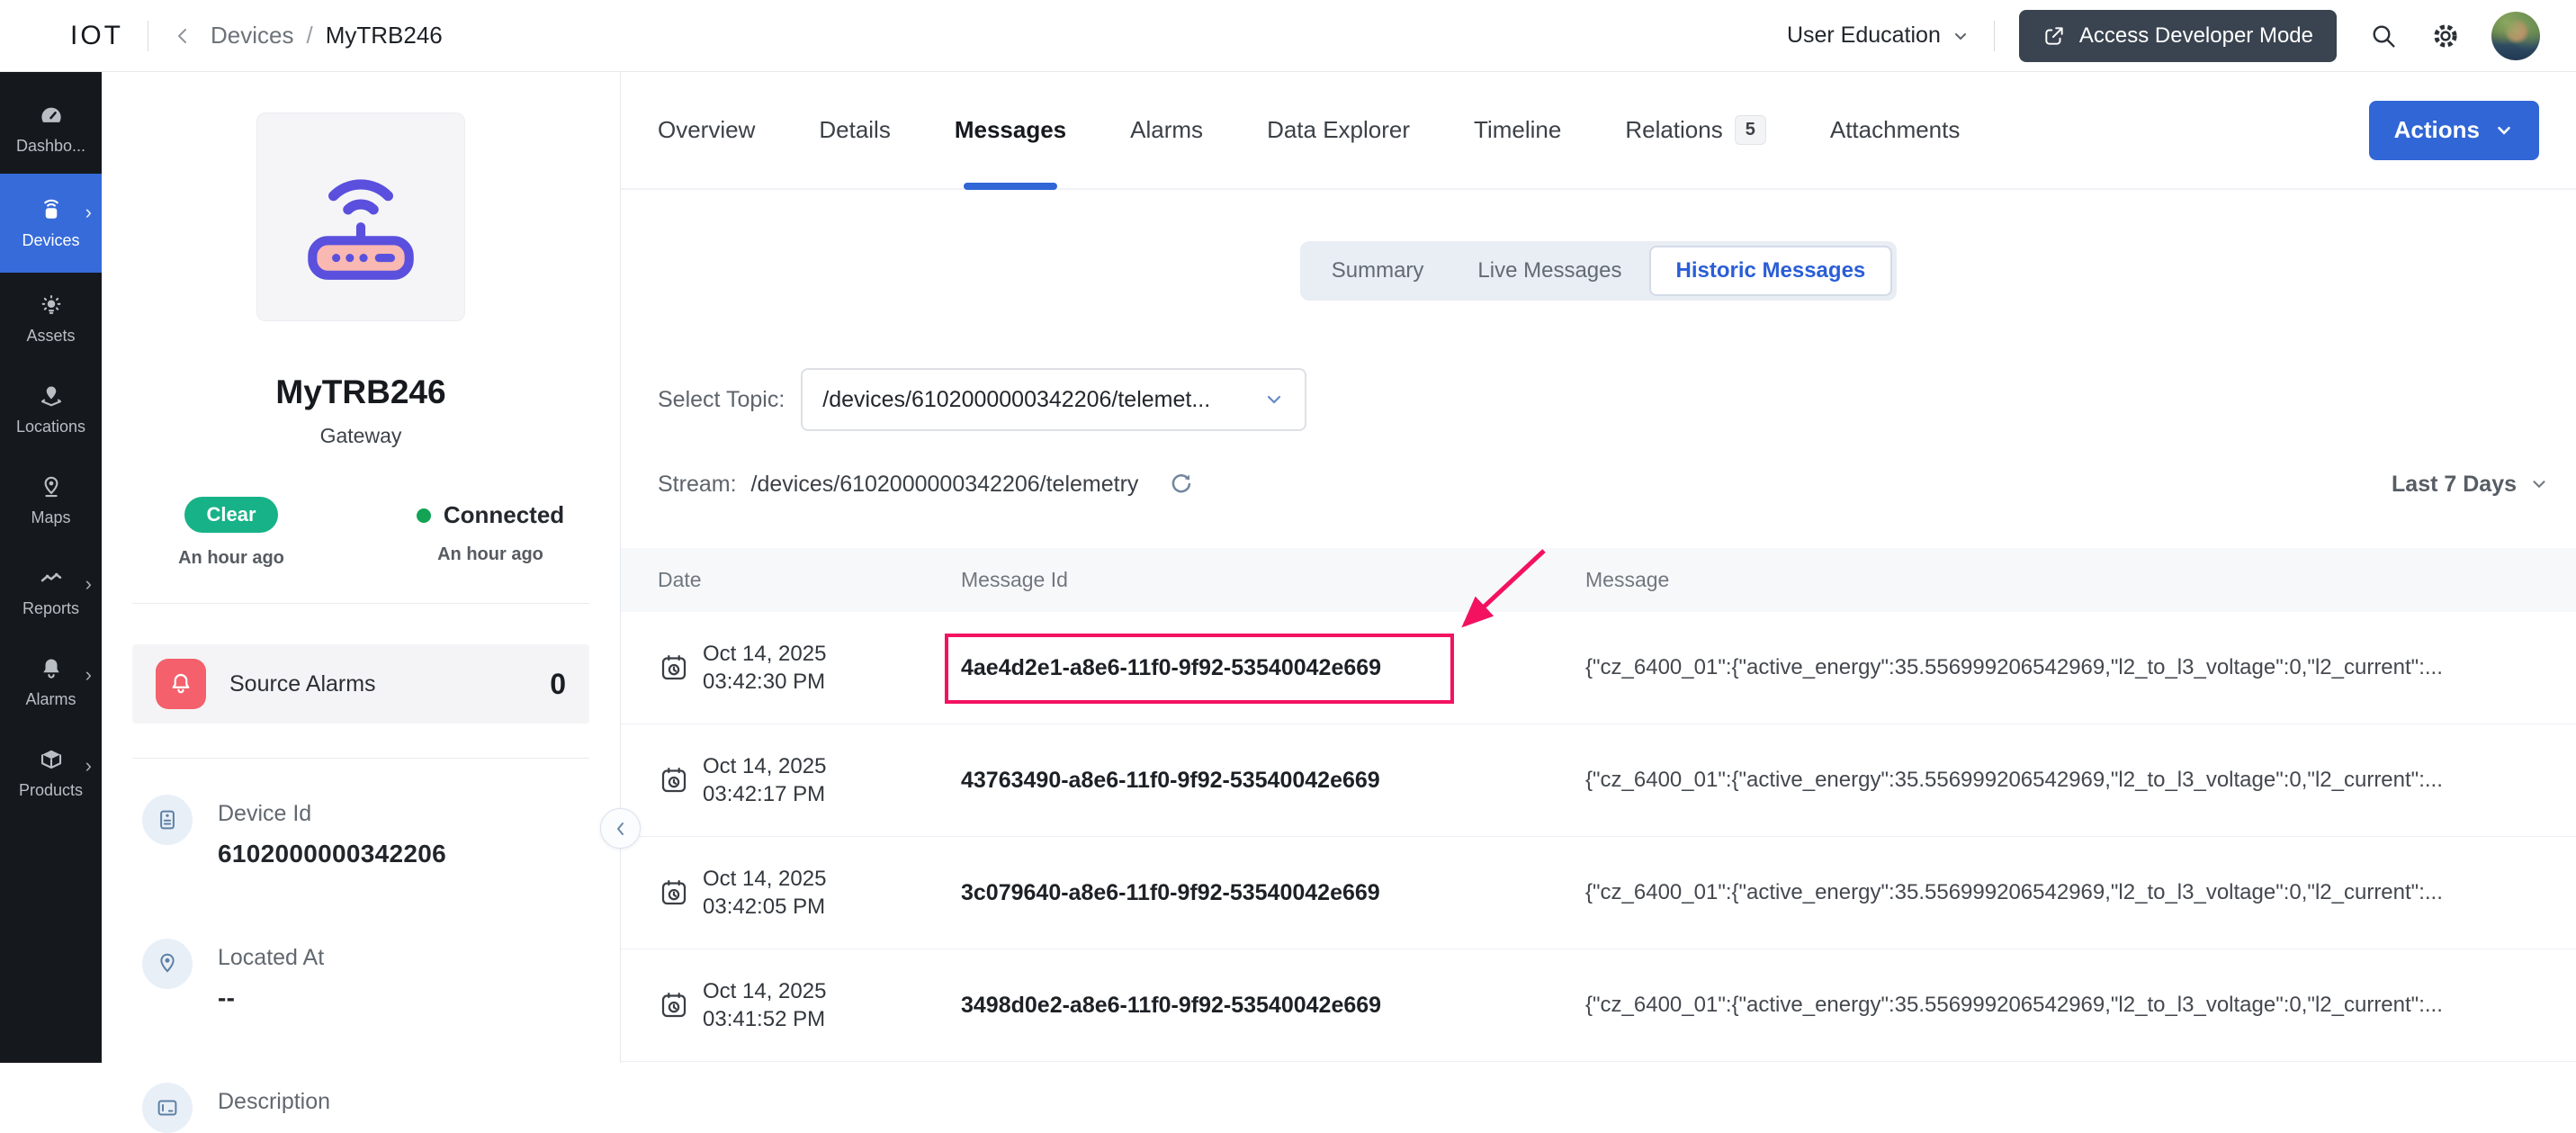  I want to click on search-icon, so click(2384, 36).